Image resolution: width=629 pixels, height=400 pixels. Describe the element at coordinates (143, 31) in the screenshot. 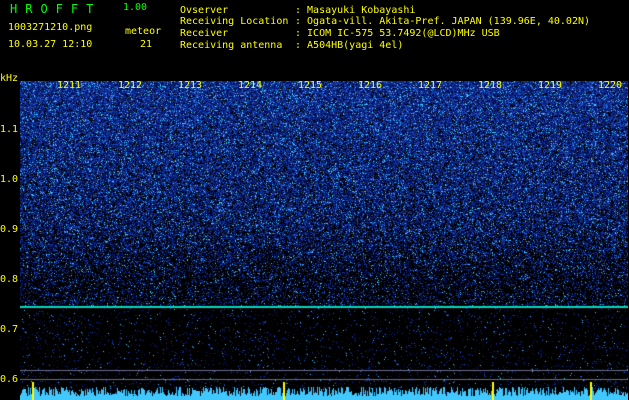

I see `meteor-label: meteor` at that location.